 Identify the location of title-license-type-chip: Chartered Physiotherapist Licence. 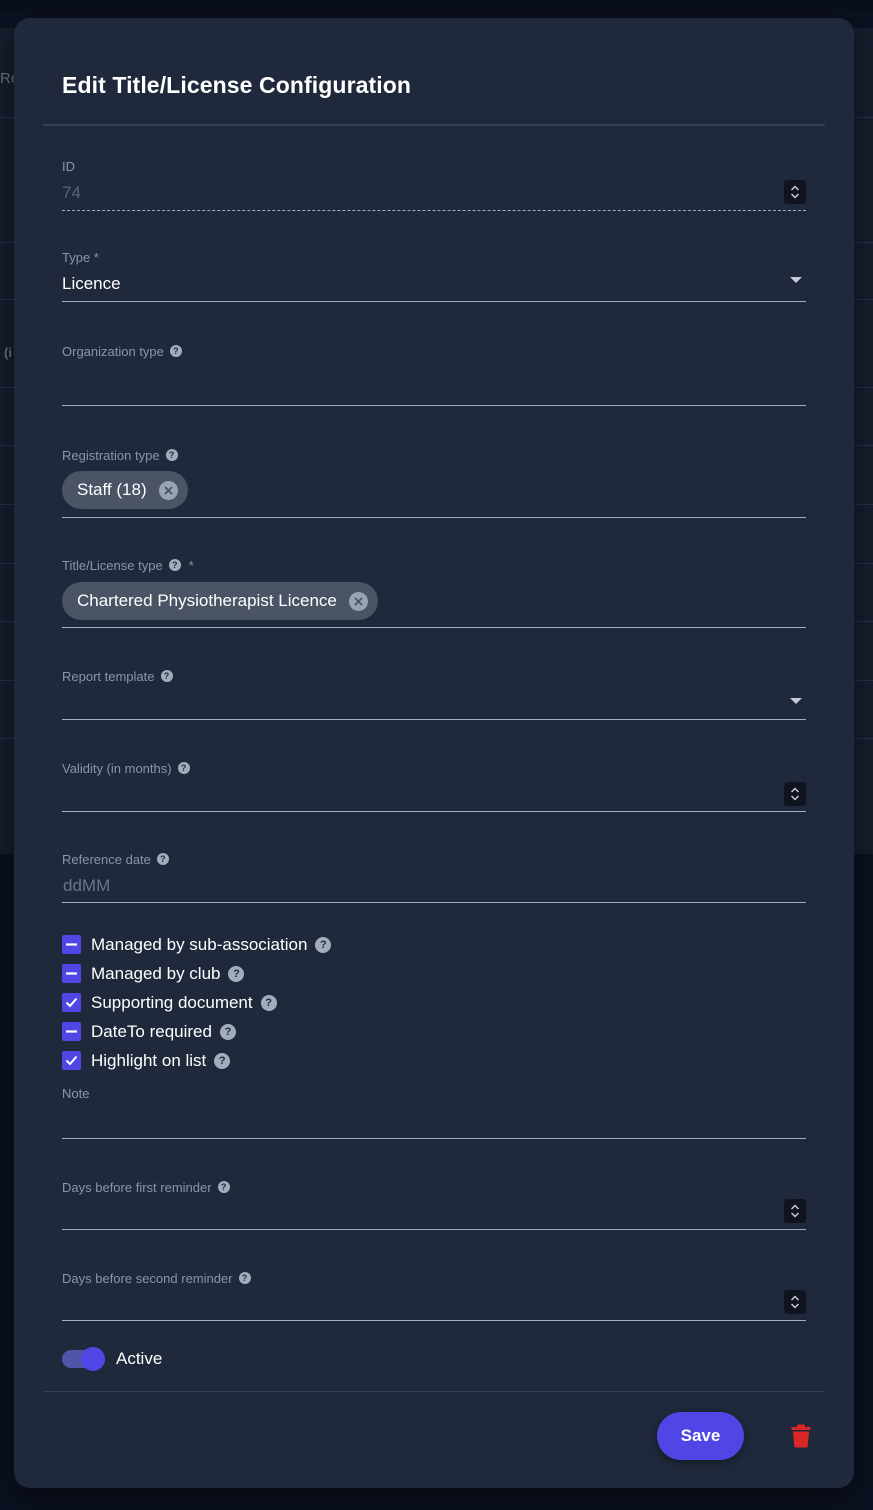
(220, 601).